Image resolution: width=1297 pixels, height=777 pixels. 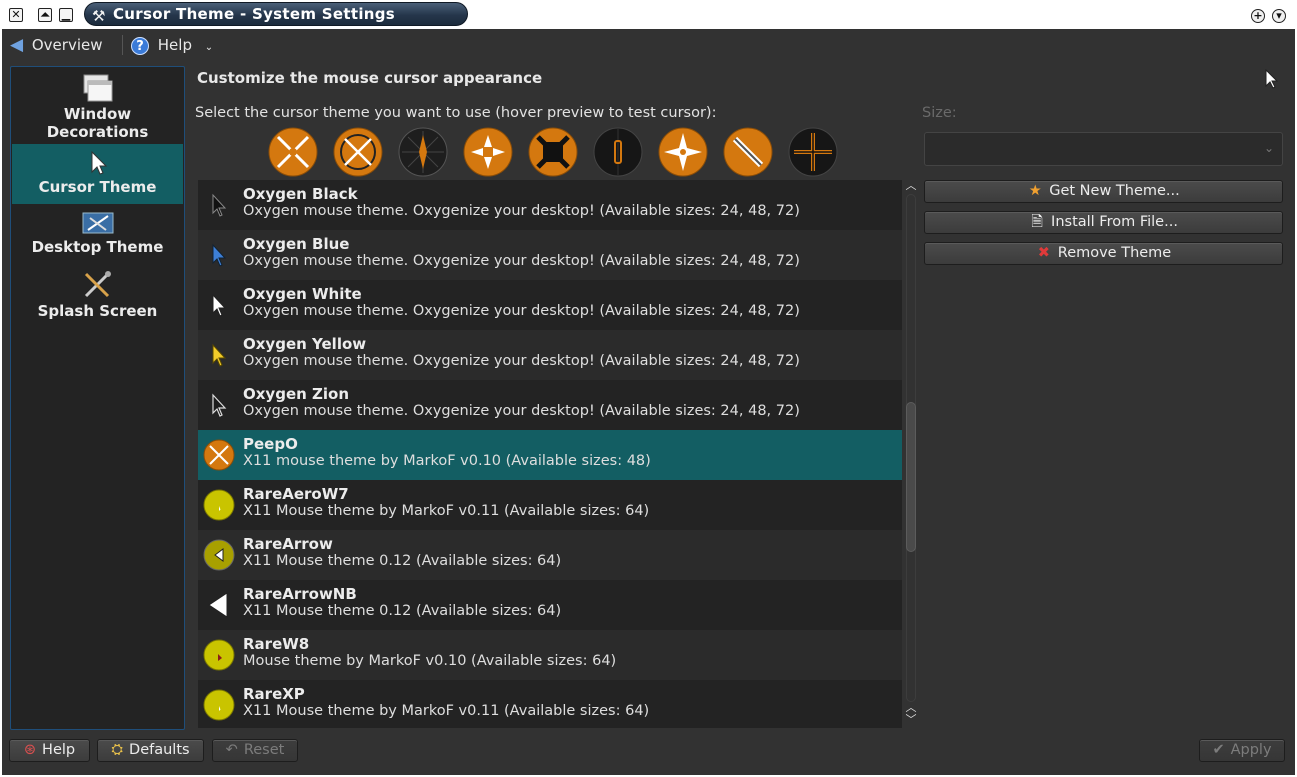 I want to click on remove-icon: ✖, so click(x=1043, y=253).